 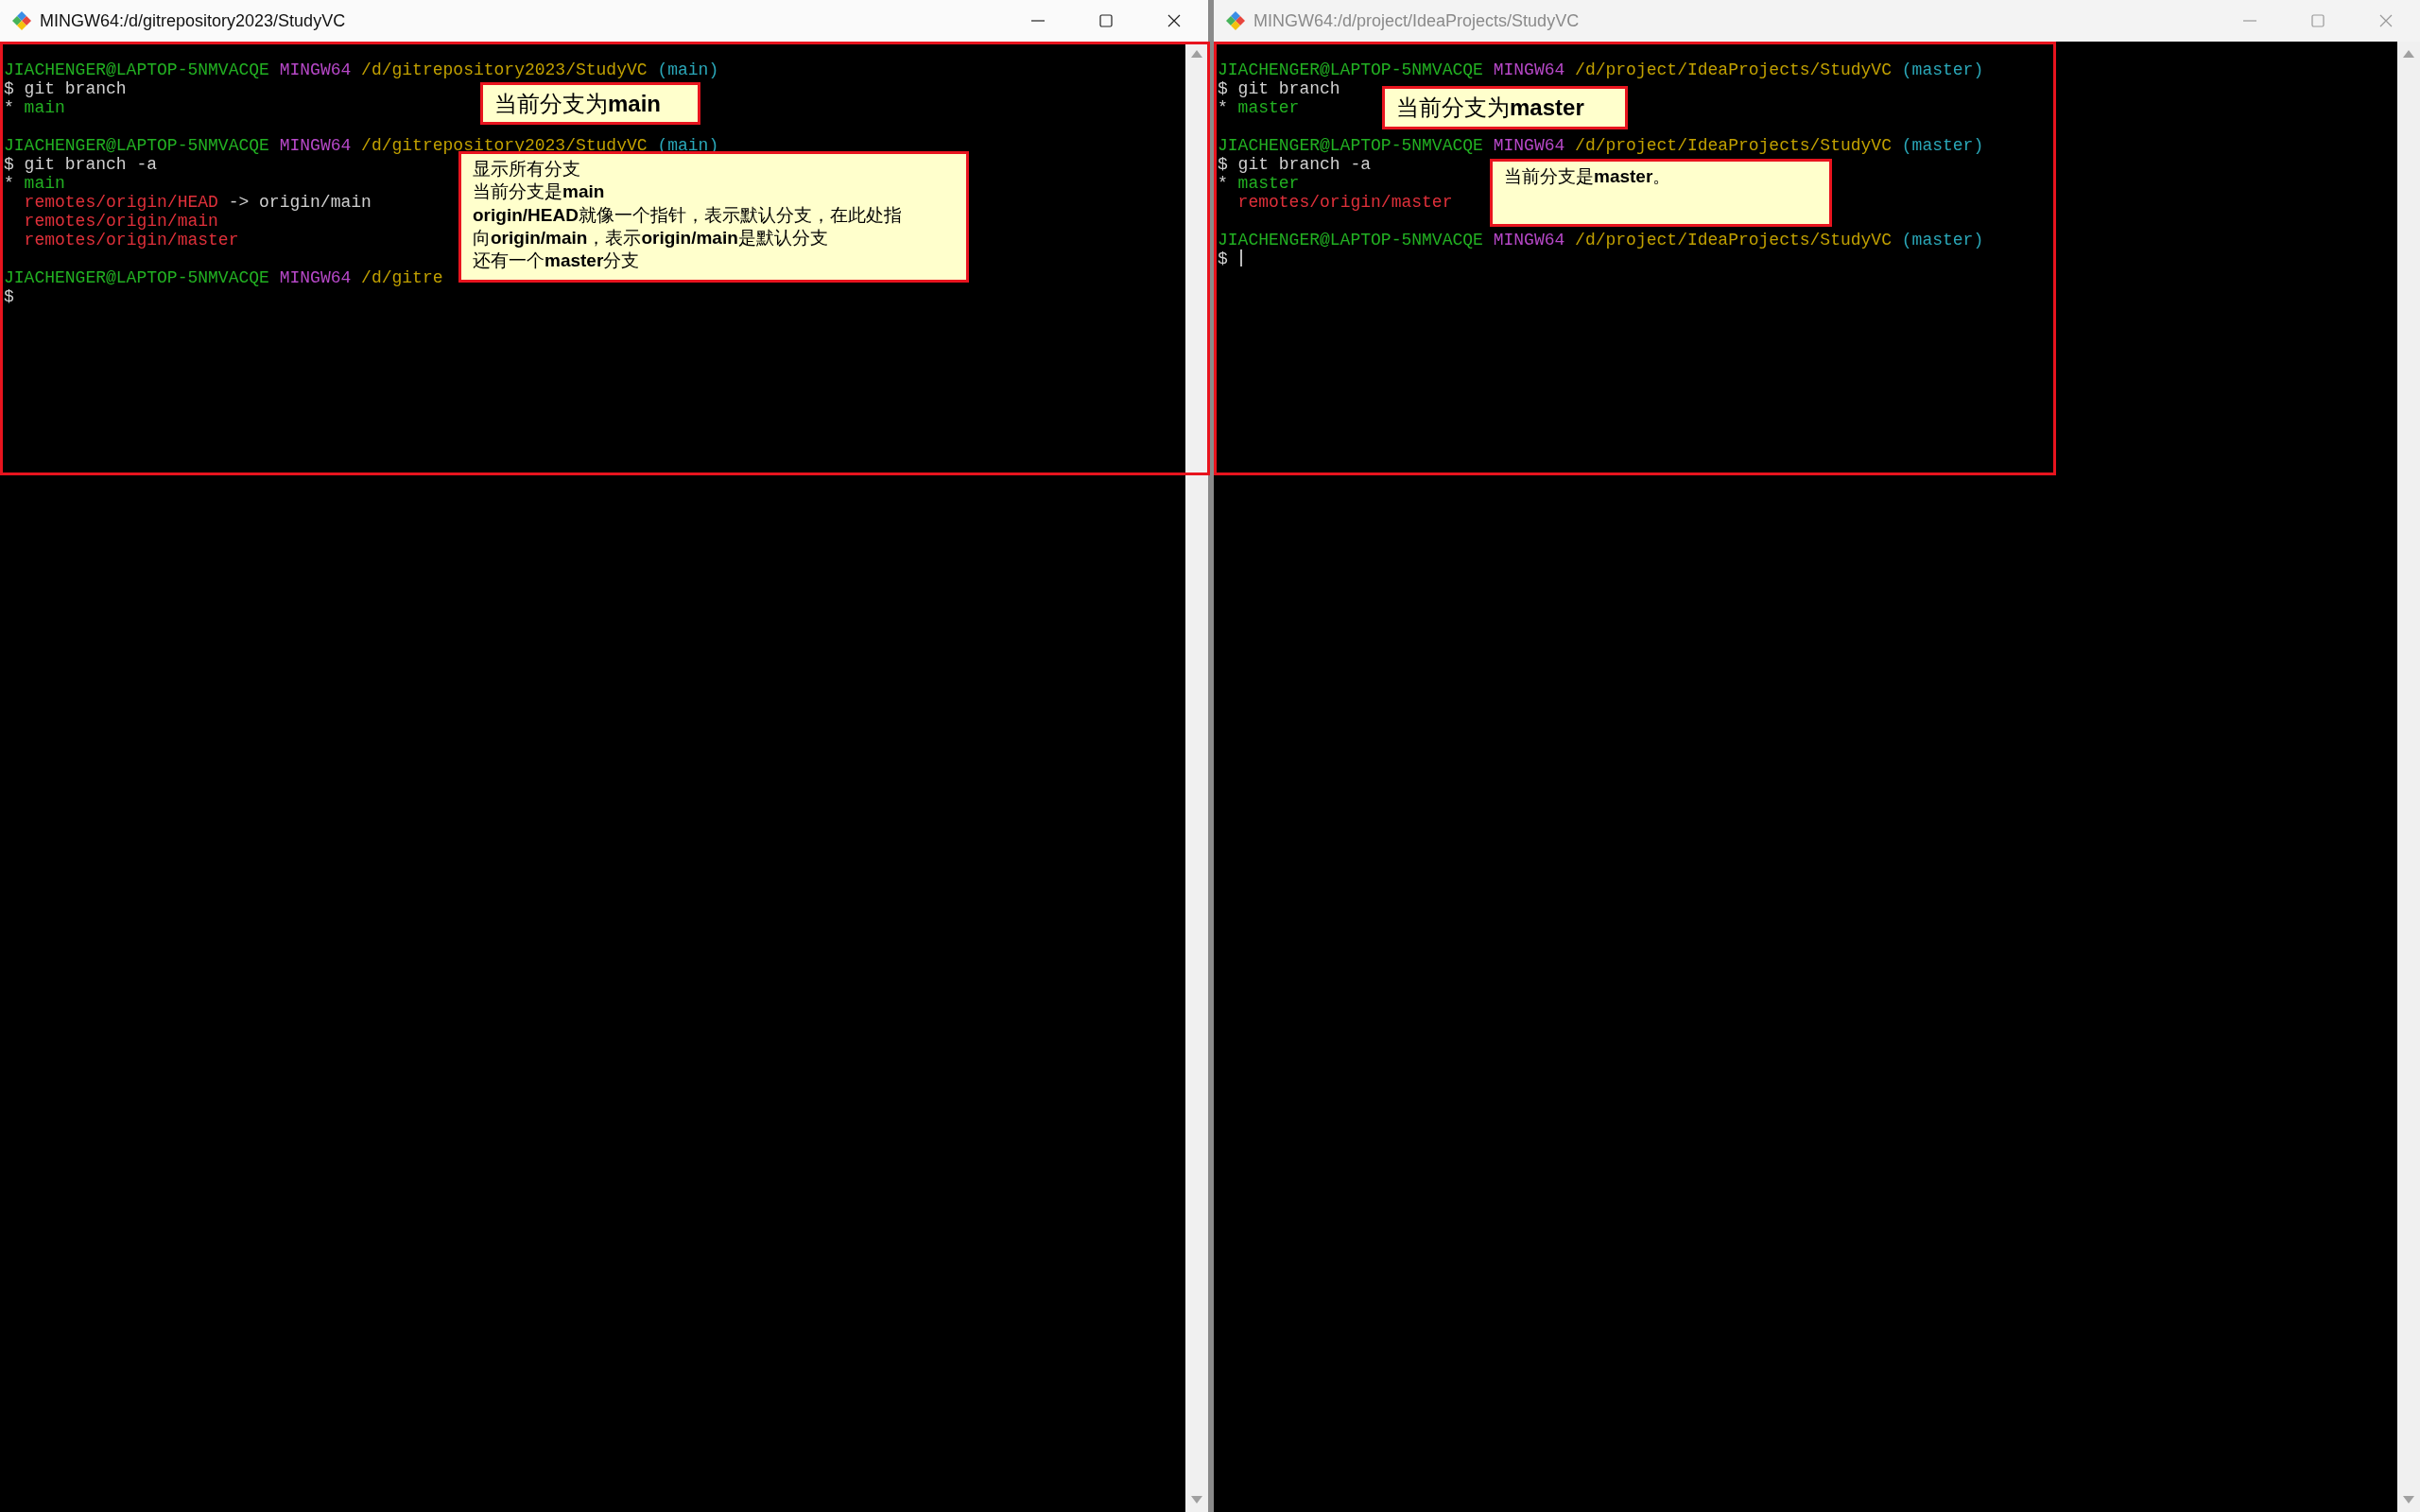 I want to click on note-text: 当前分支为main, so click(x=578, y=104).